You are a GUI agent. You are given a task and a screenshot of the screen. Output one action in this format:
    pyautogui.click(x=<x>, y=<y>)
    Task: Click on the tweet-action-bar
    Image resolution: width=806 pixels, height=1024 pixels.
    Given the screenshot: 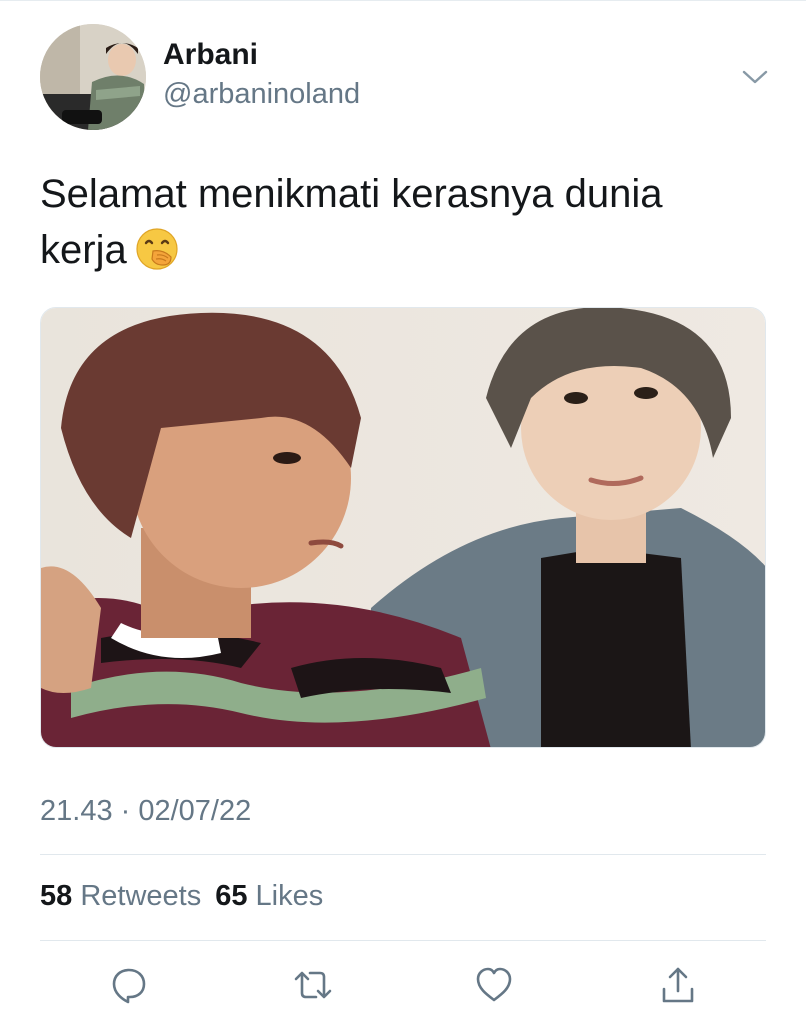 What is the action you would take?
    pyautogui.click(x=403, y=985)
    